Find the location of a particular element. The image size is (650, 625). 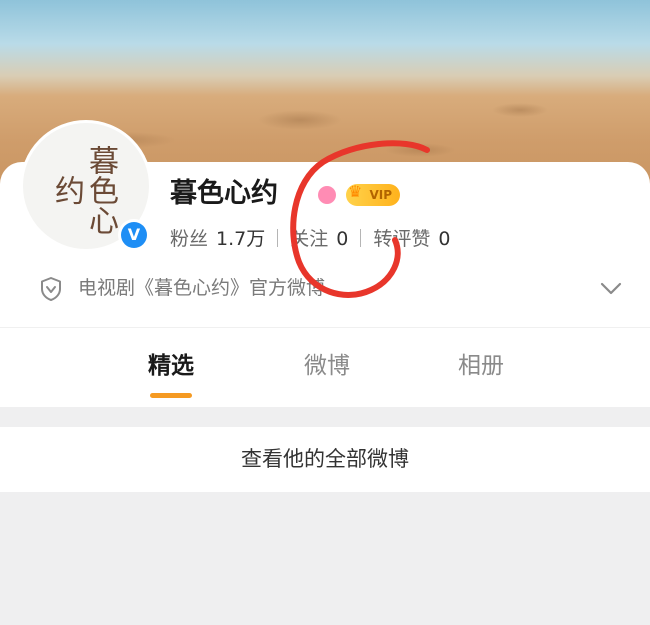

tab-album: 相册 is located at coordinates (481, 366).